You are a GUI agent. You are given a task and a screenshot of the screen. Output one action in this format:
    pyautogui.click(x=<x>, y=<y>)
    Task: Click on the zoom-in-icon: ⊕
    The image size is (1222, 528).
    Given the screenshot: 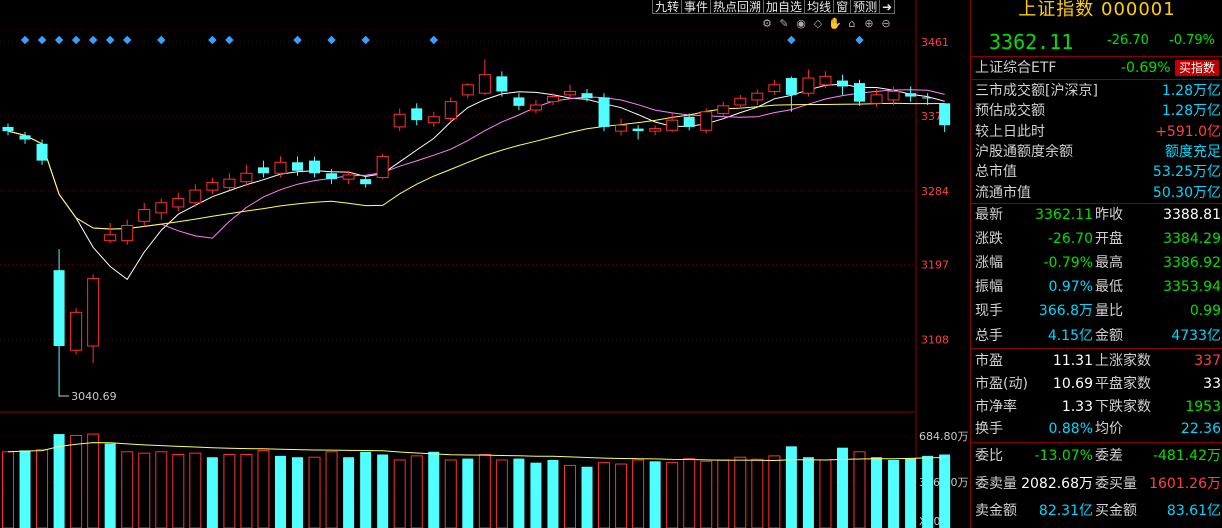 What is the action you would take?
    pyautogui.click(x=869, y=24)
    